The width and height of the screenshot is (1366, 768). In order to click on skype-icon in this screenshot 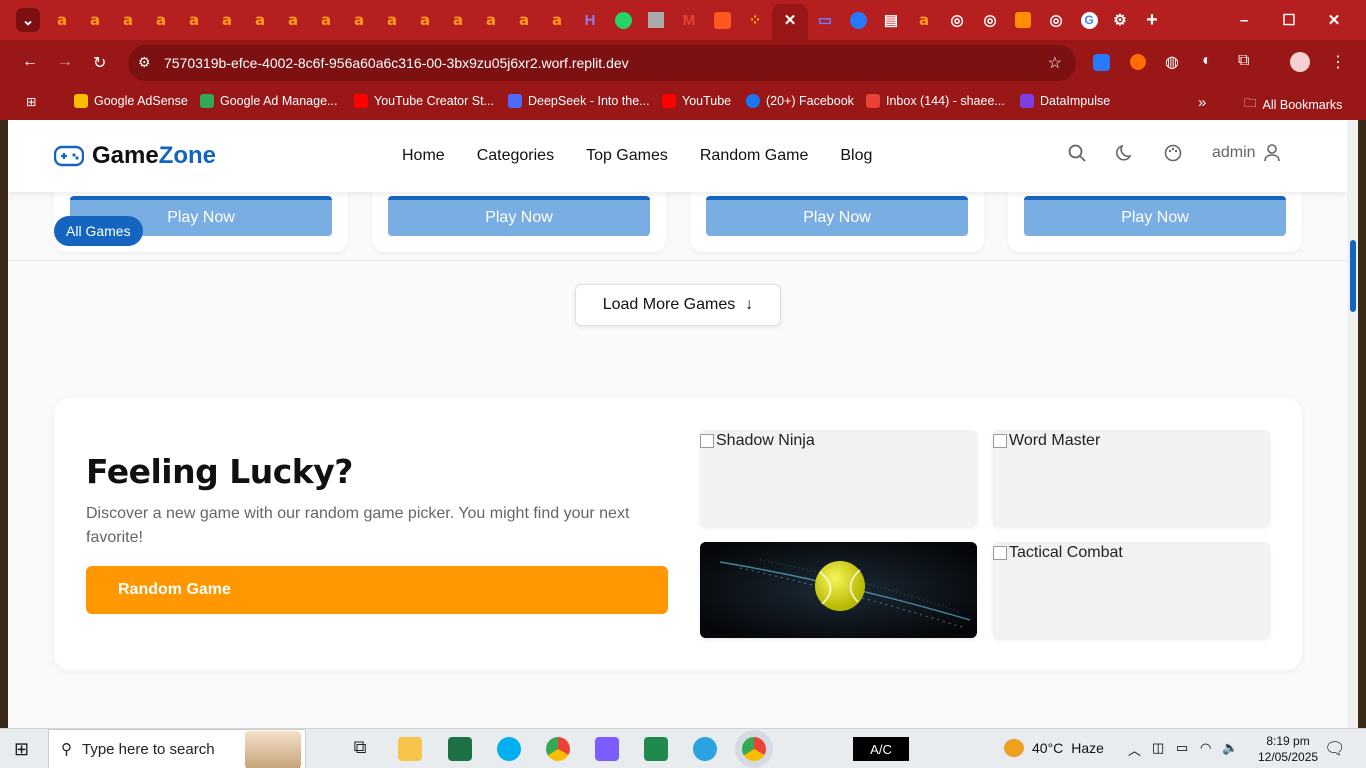, I will do `click(509, 749)`.